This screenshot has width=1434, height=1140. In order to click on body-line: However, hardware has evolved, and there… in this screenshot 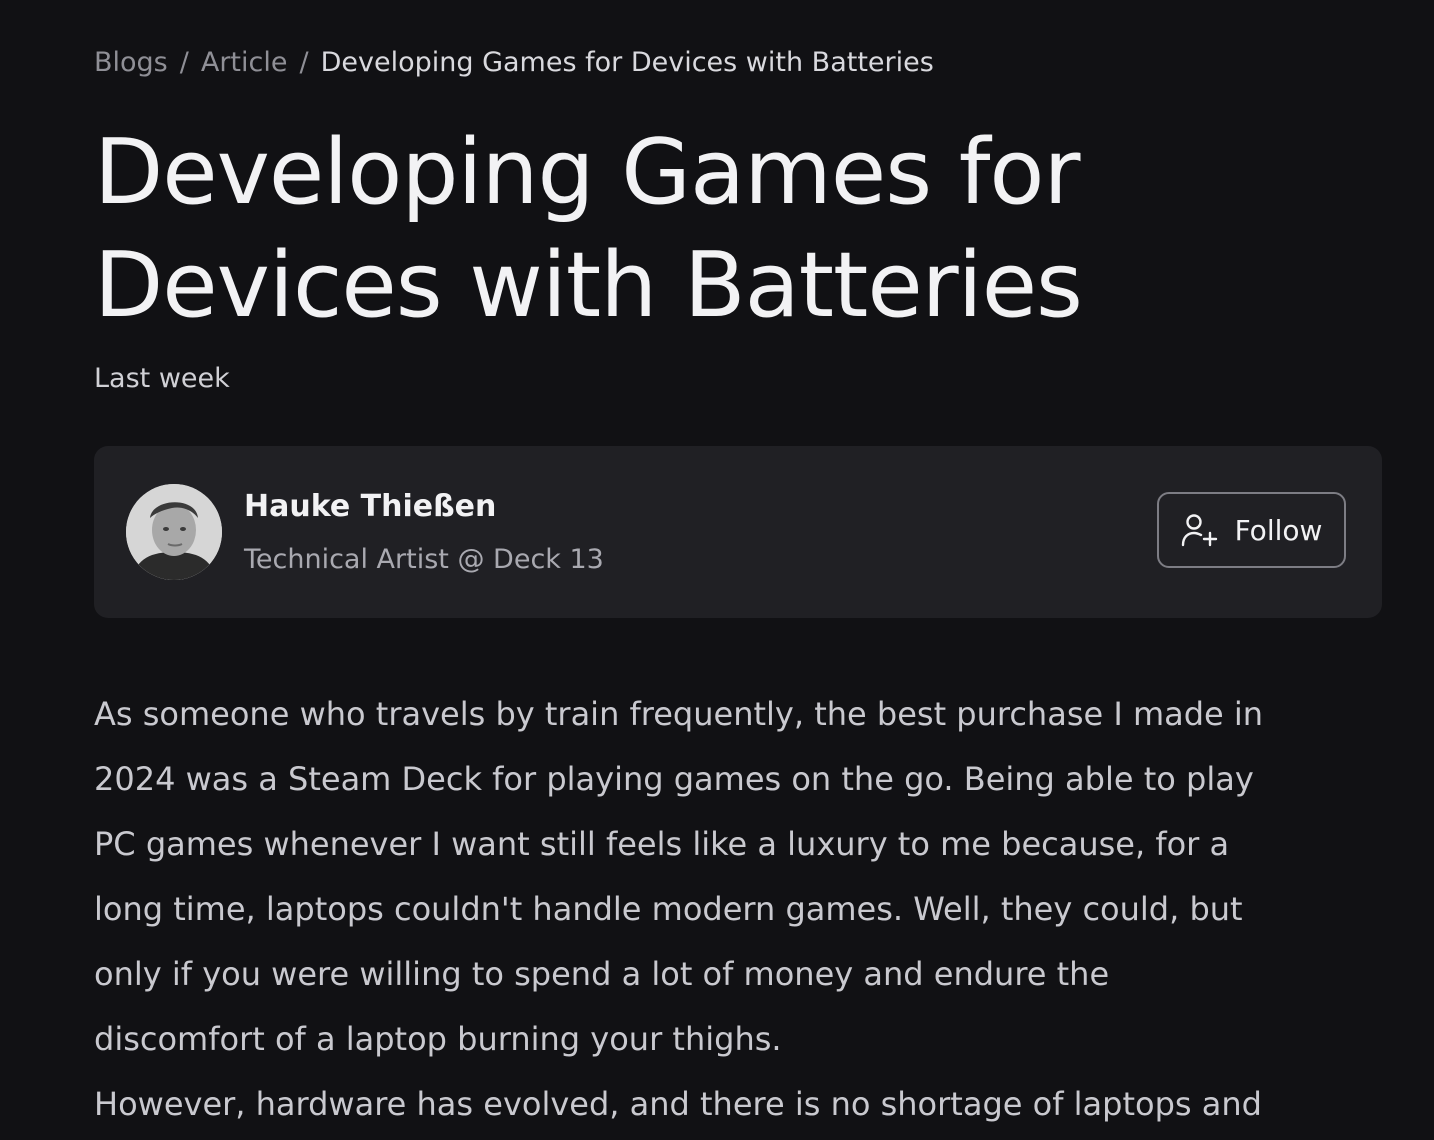, I will do `click(678, 1104)`.